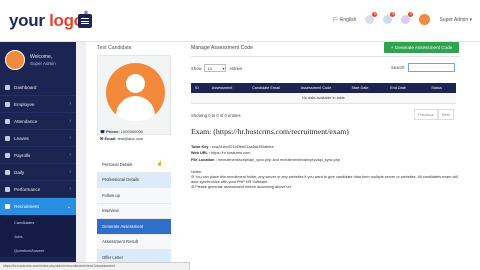 The image size is (480, 270). What do you see at coordinates (38, 87) in the screenshot?
I see `sidebar-item-dashboard: Dashboard` at bounding box center [38, 87].